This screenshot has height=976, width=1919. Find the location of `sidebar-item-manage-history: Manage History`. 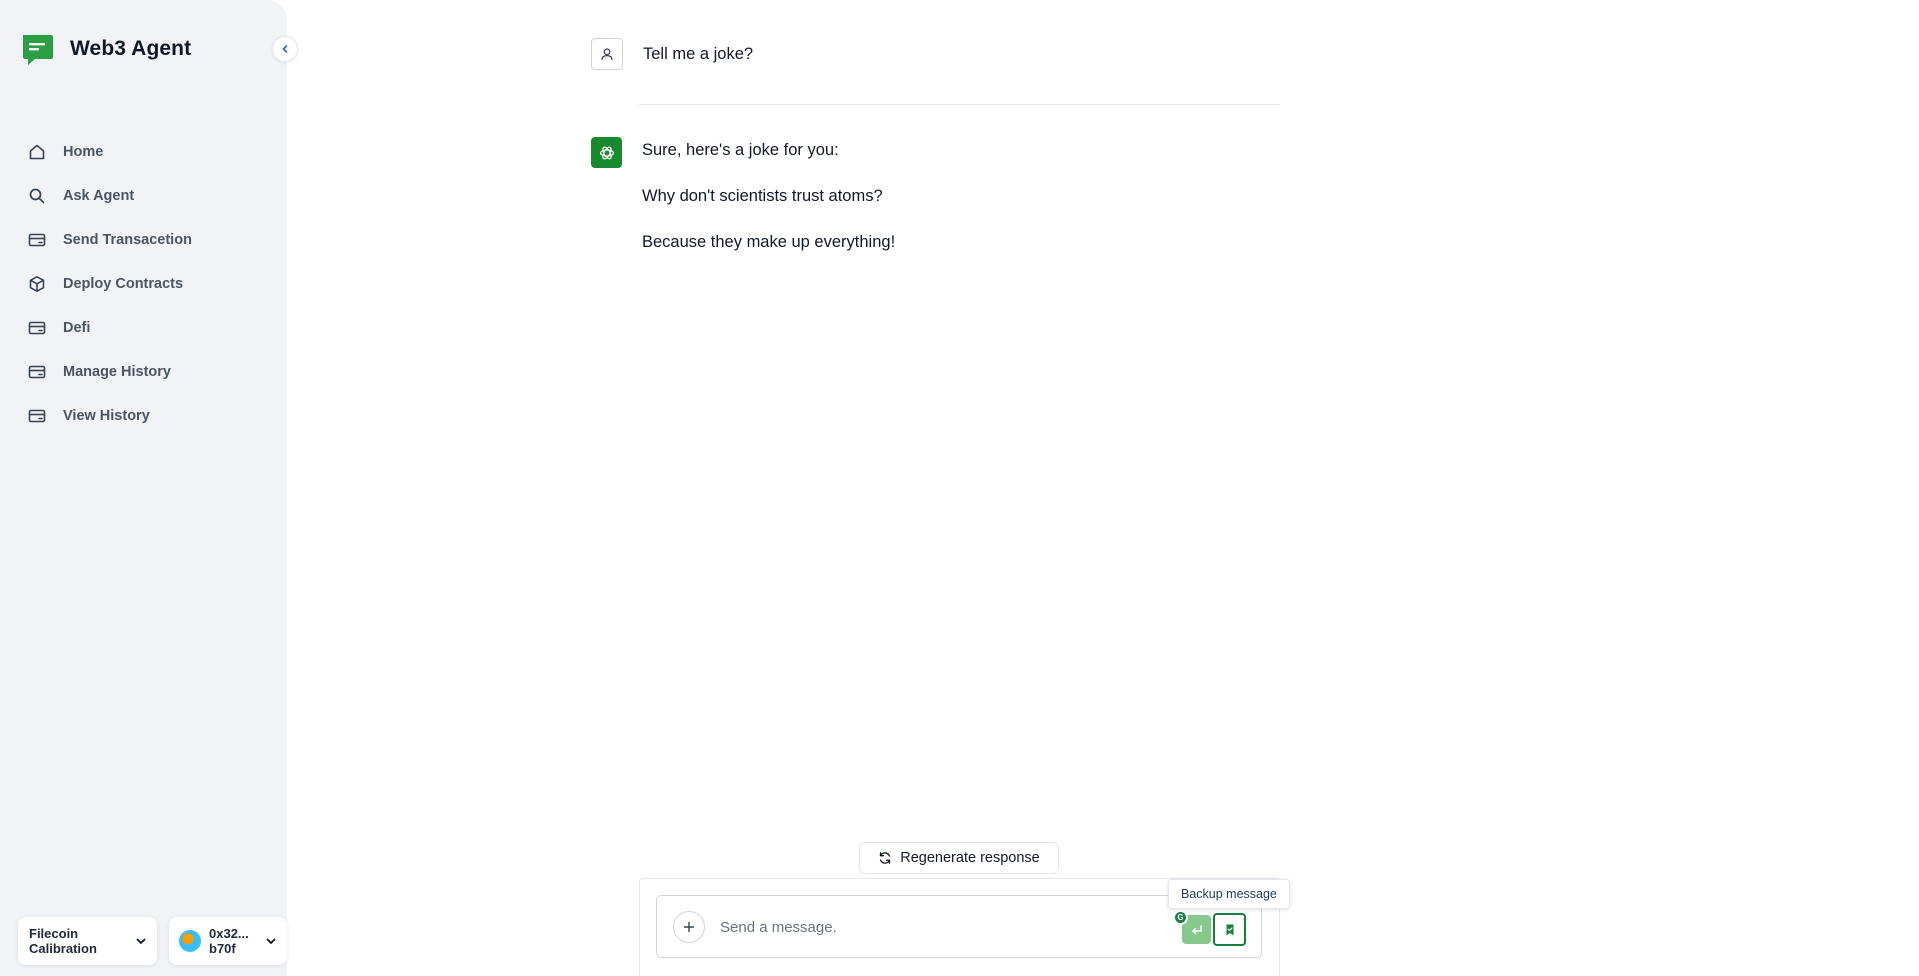

sidebar-item-manage-history: Manage History is located at coordinates (110, 372).